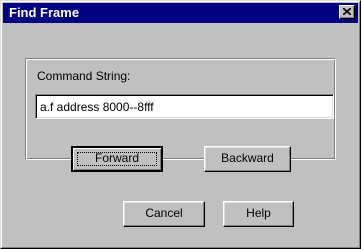 This screenshot has width=361, height=249. I want to click on help-button-label: Help, so click(258, 213).